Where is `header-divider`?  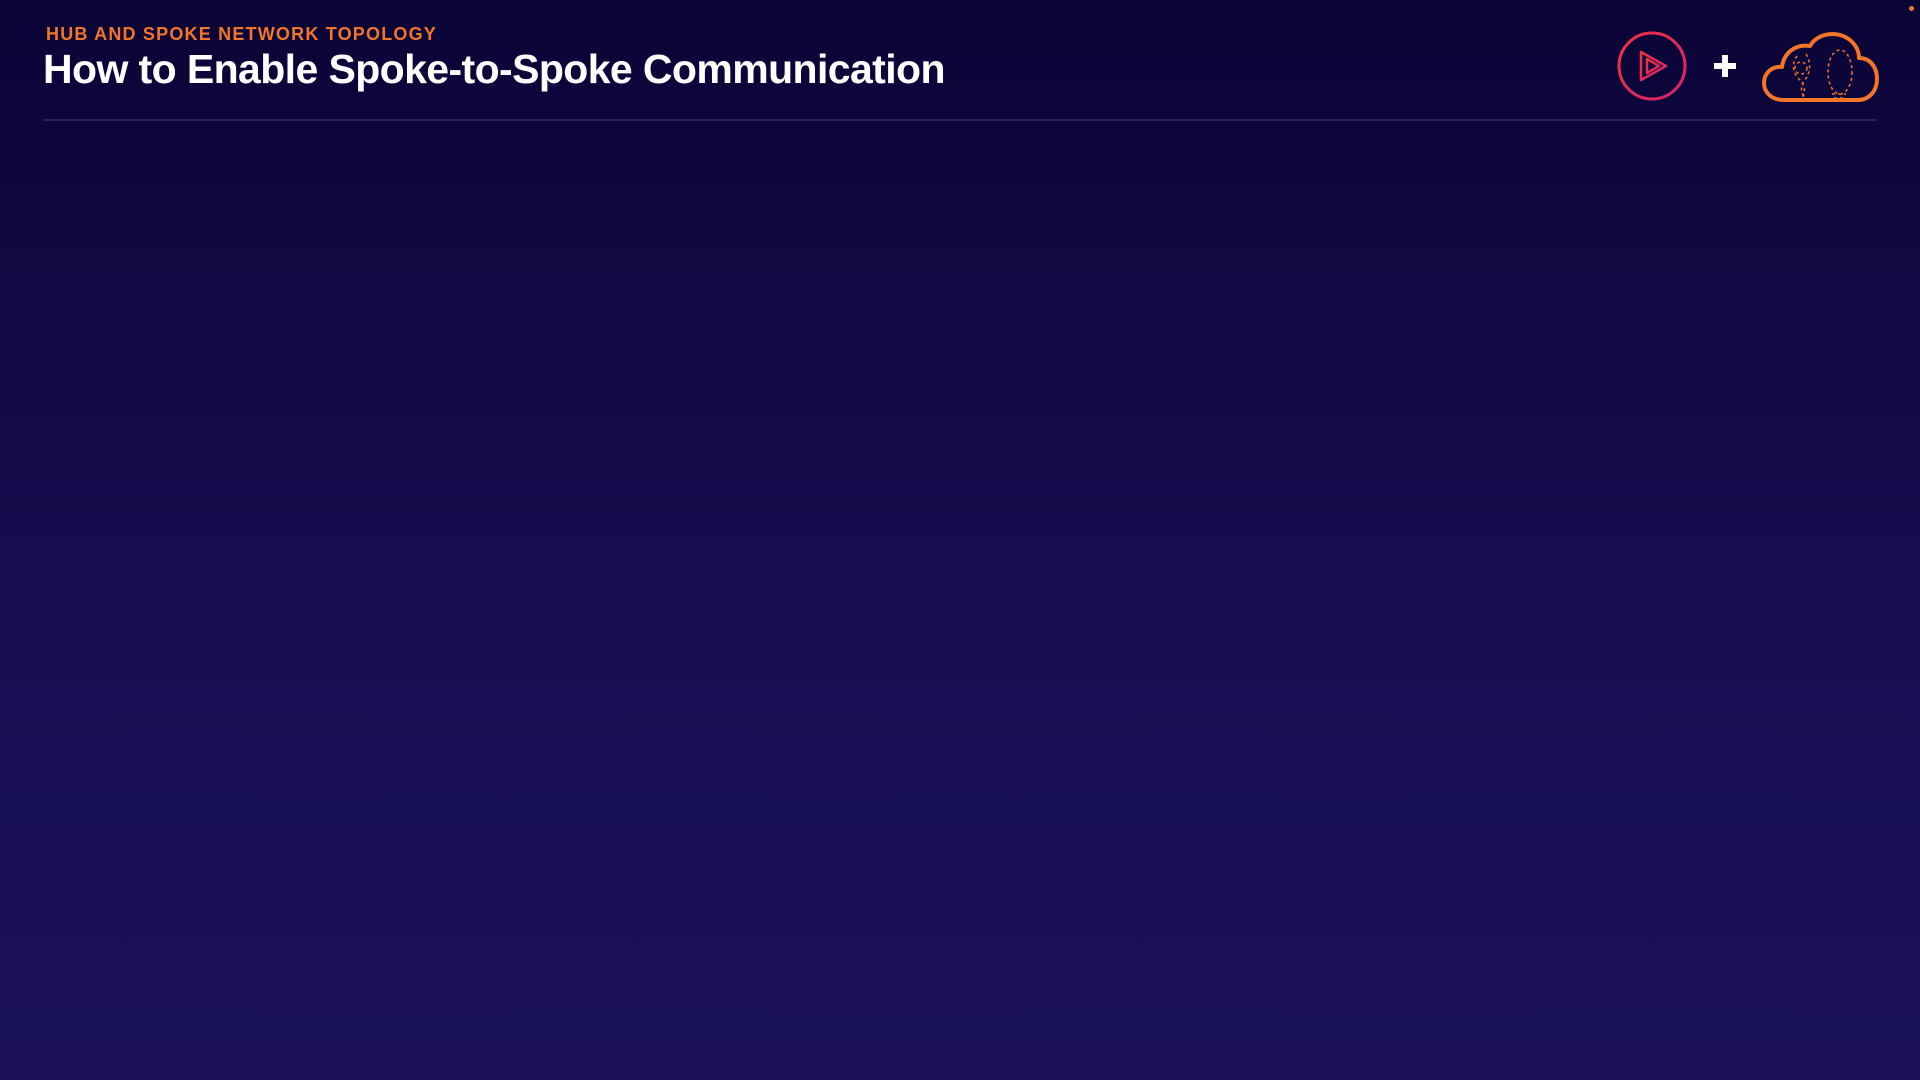 header-divider is located at coordinates (960, 120).